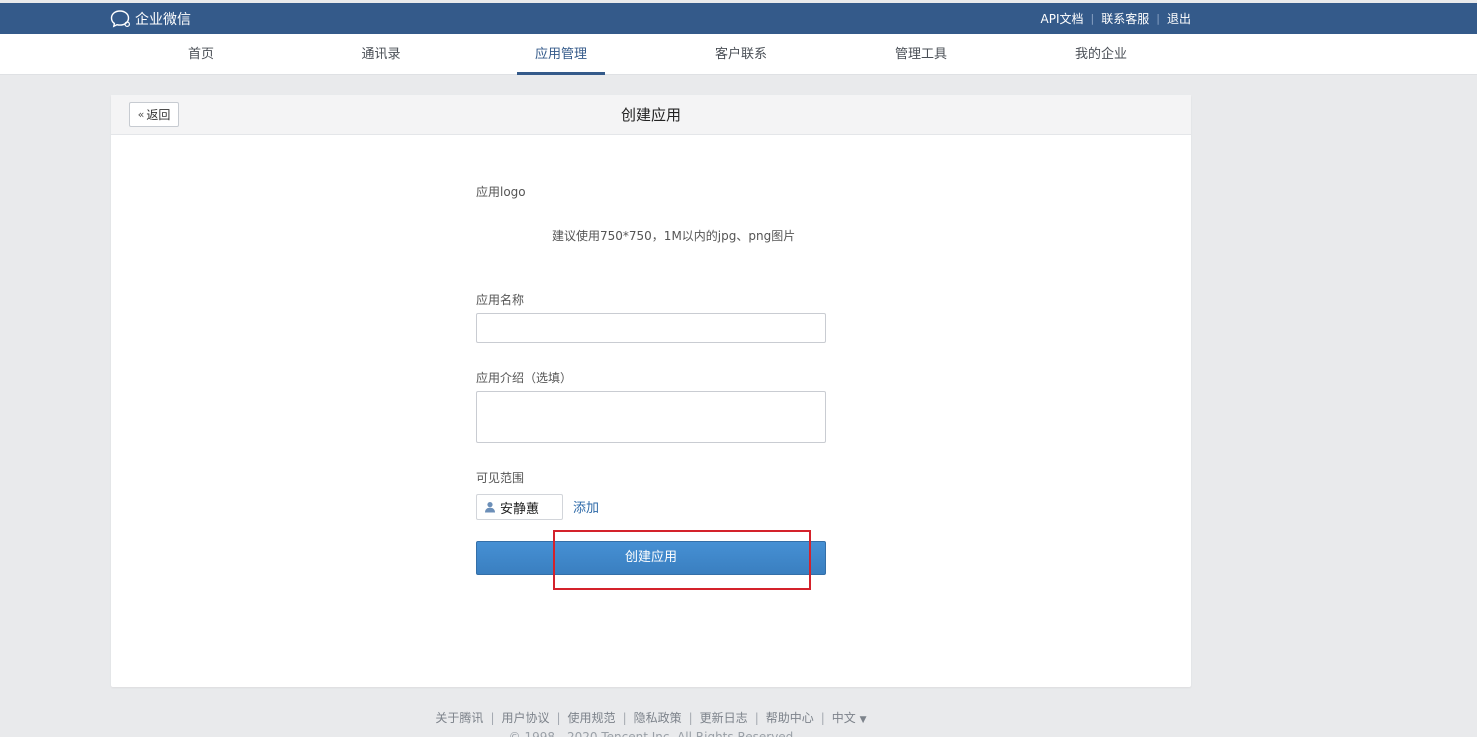  I want to click on caret-down-icon: ▼, so click(863, 720).